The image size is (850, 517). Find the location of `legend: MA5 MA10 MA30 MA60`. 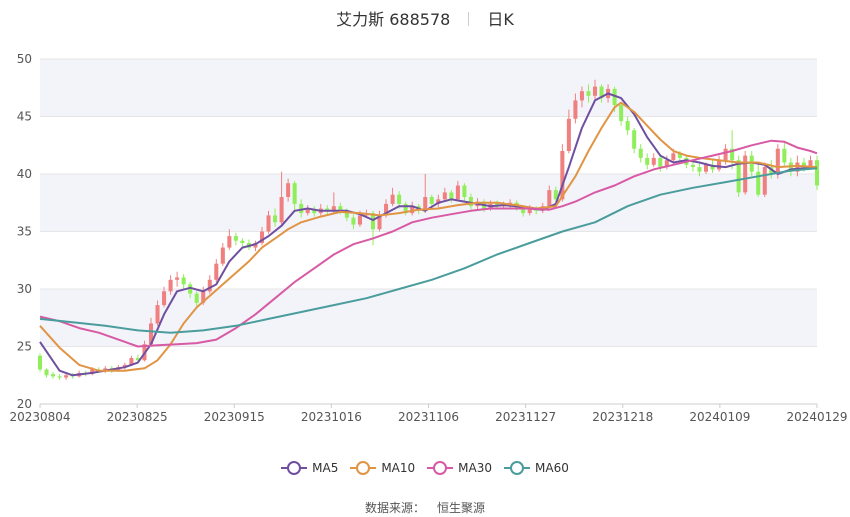

legend: MA5 MA10 MA30 MA60 is located at coordinates (425, 466).